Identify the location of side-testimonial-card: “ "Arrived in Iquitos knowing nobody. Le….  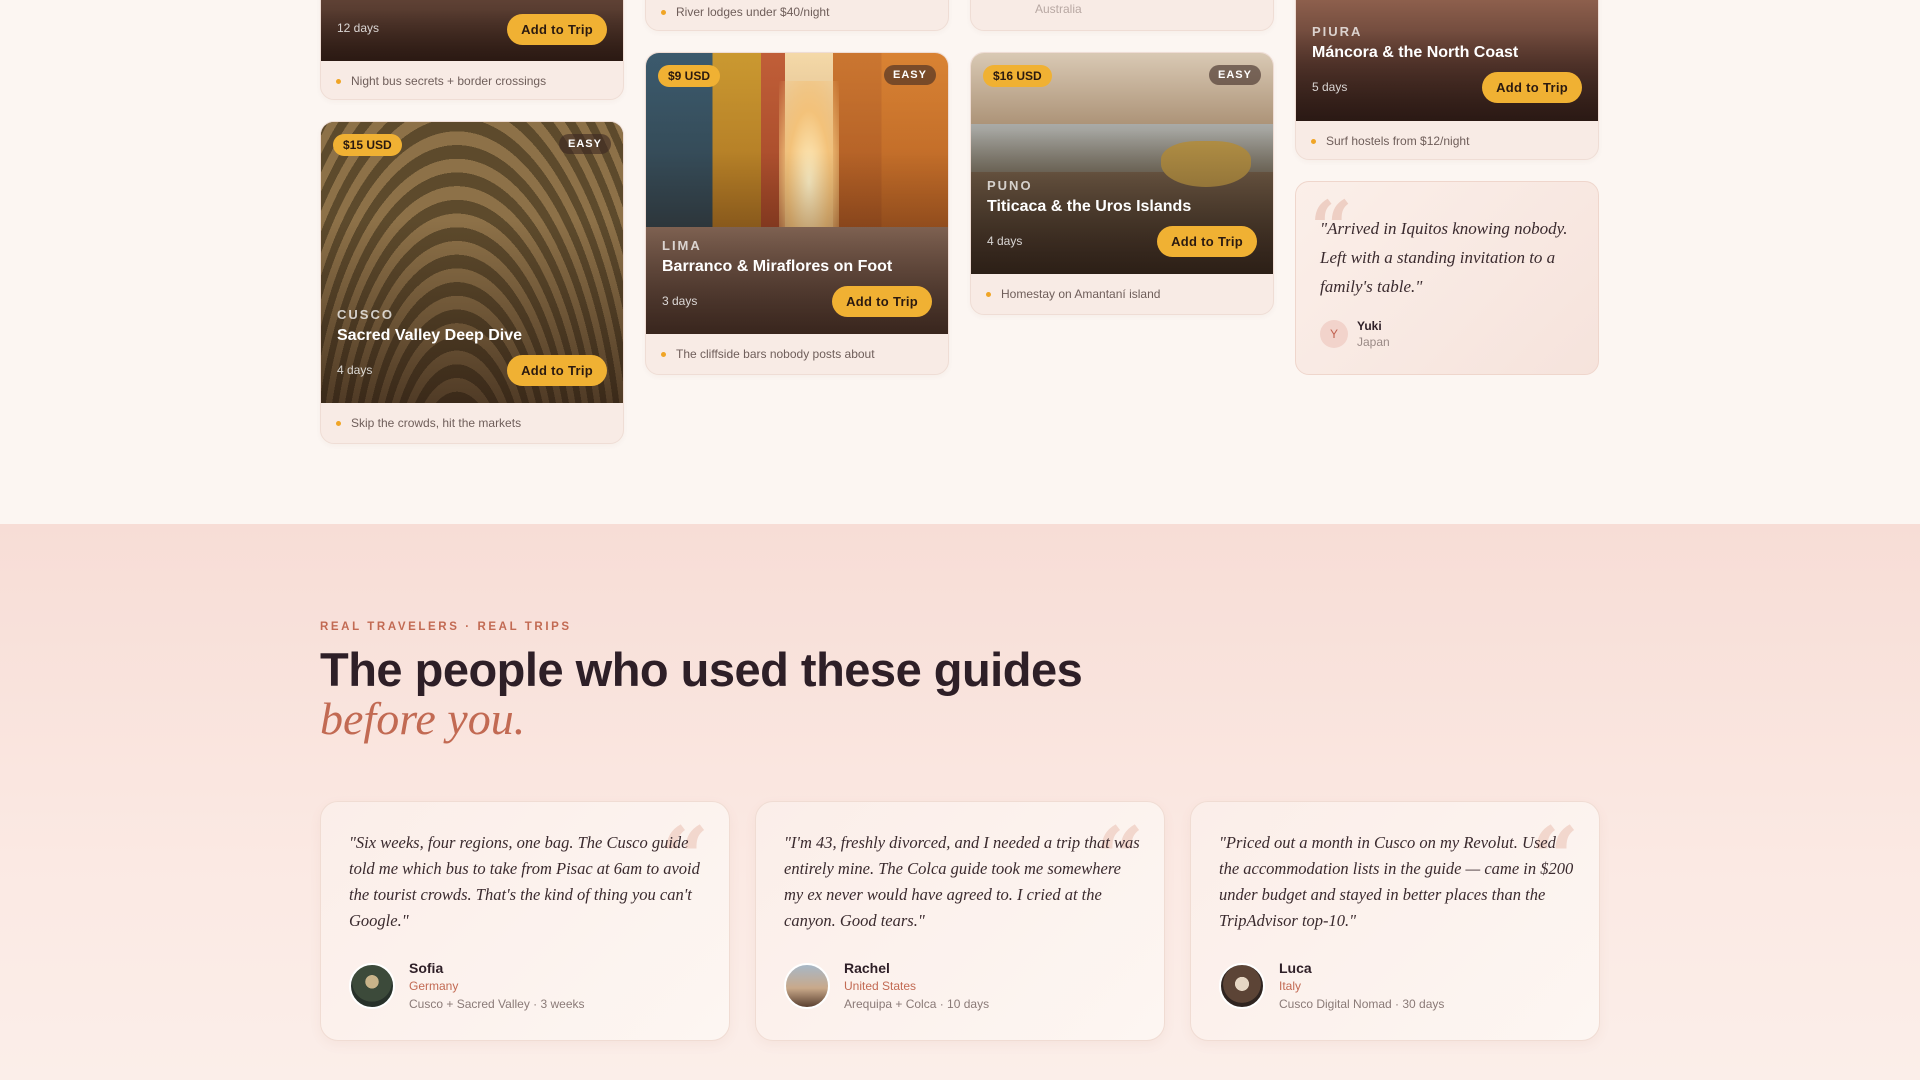
(1447, 278).